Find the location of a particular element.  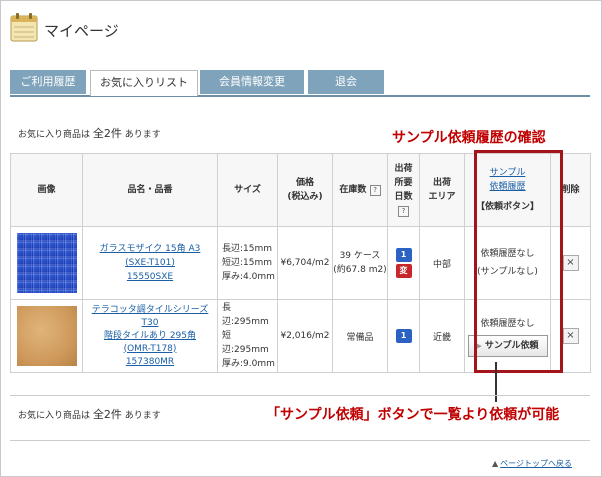

product-name-link: テラコッタ調タイルシリーズ T30 is located at coordinates (150, 316).